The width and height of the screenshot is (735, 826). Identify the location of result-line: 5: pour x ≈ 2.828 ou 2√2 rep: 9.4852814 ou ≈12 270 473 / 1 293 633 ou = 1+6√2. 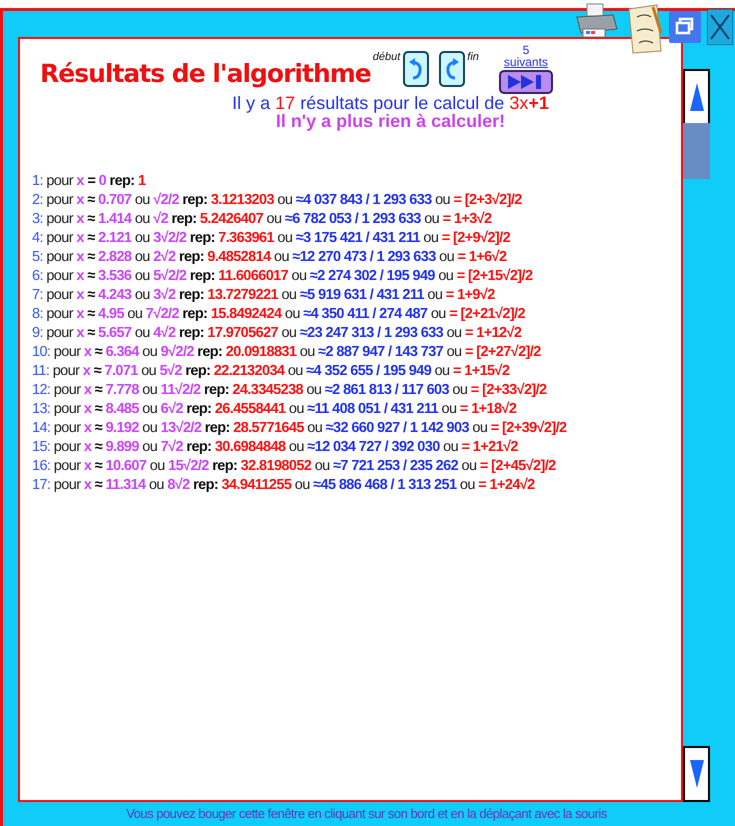
(270, 257).